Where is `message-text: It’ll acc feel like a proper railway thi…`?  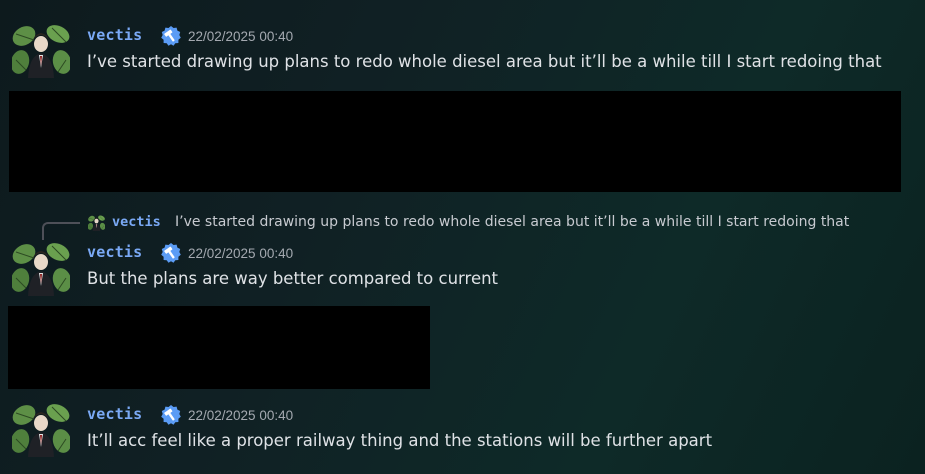
message-text: It’ll acc feel like a proper railway thi… is located at coordinates (400, 440).